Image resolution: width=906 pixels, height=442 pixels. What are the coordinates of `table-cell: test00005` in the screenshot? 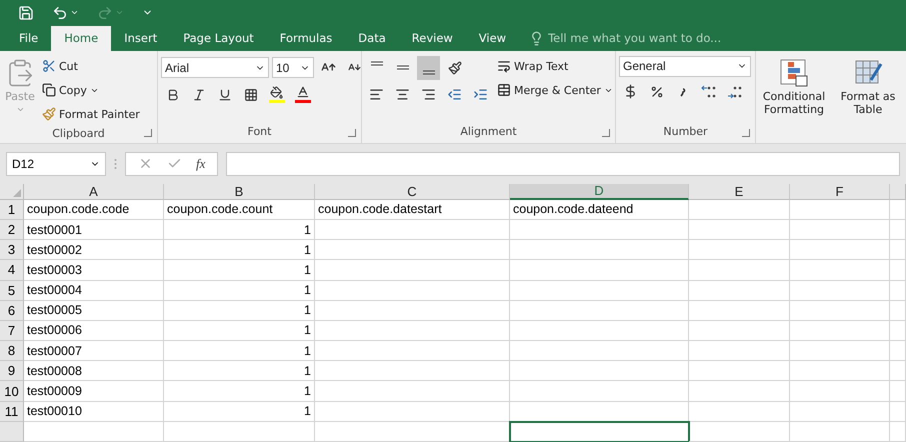 It's located at (94, 310).